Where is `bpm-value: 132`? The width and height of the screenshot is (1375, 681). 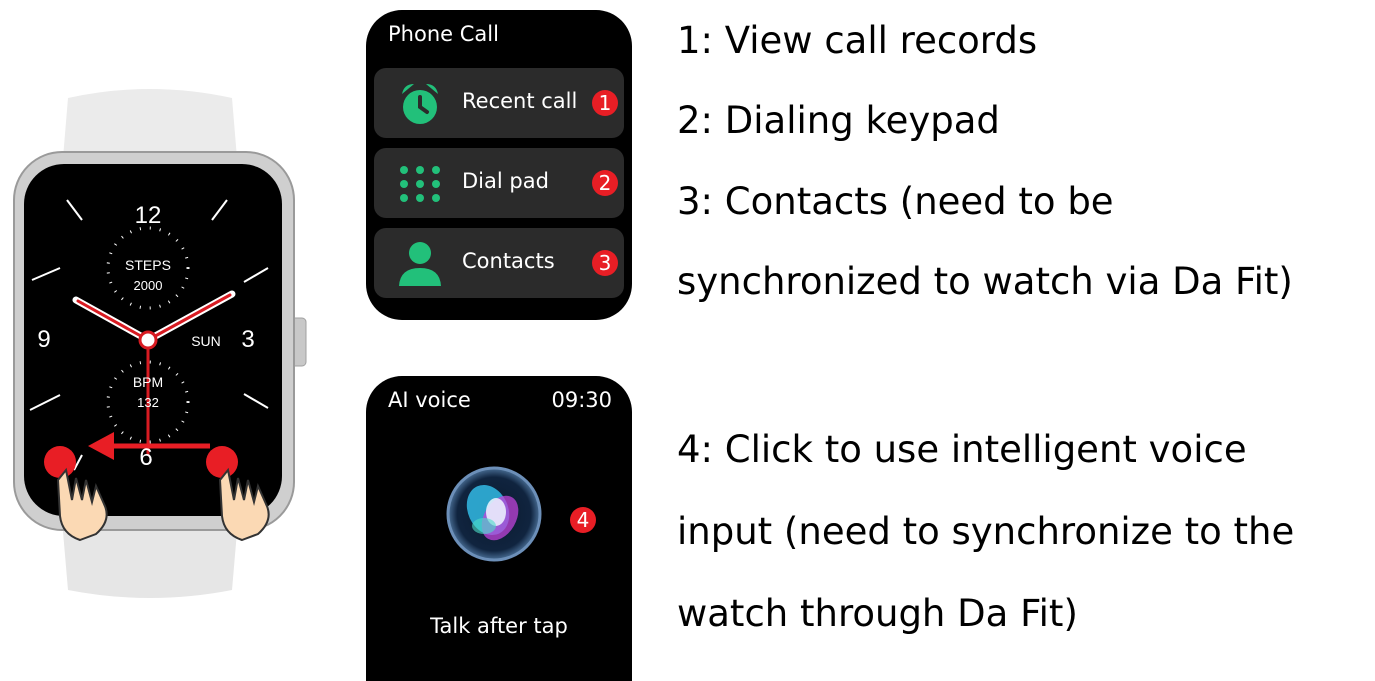 bpm-value: 132 is located at coordinates (148, 402).